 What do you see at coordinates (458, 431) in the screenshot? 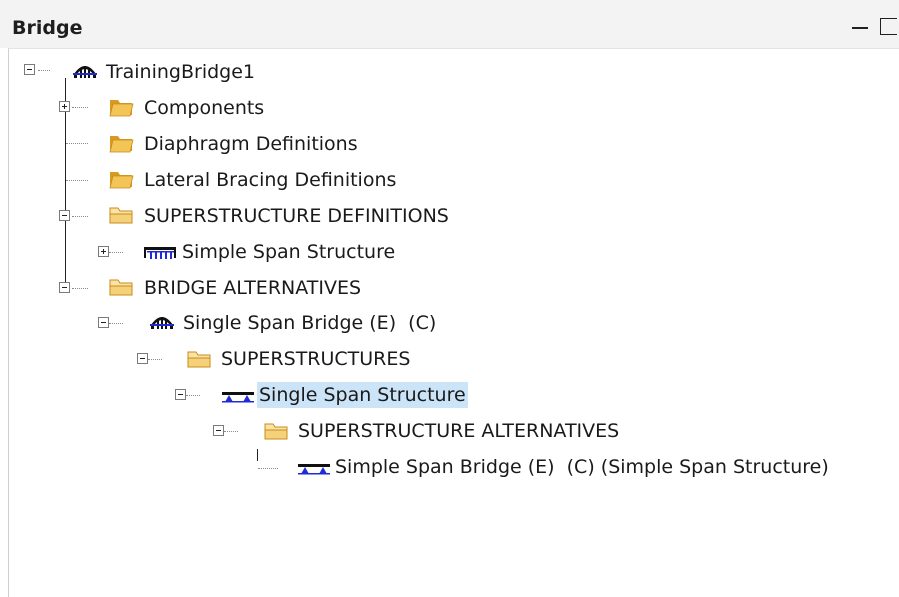
I see `tree-item-superstructure-alternatives: SUPERSTRUCTURE ALTERNATIVES` at bounding box center [458, 431].